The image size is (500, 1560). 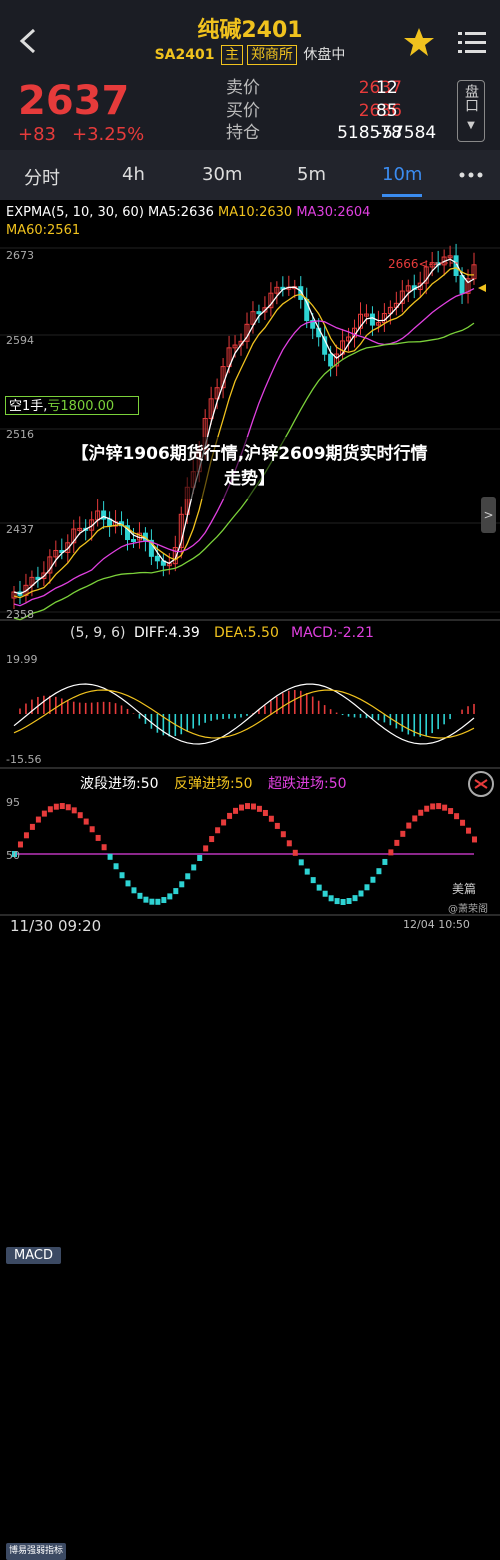 I want to click on menu-icon, so click(x=472, y=43).